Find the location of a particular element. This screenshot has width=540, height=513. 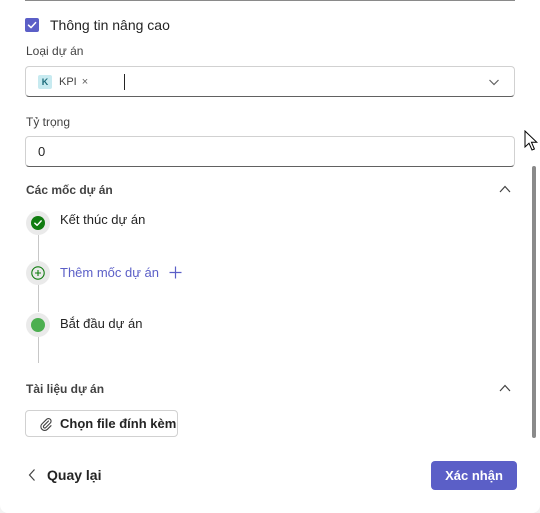

mouse-pointer-icon is located at coordinates (531, 140).